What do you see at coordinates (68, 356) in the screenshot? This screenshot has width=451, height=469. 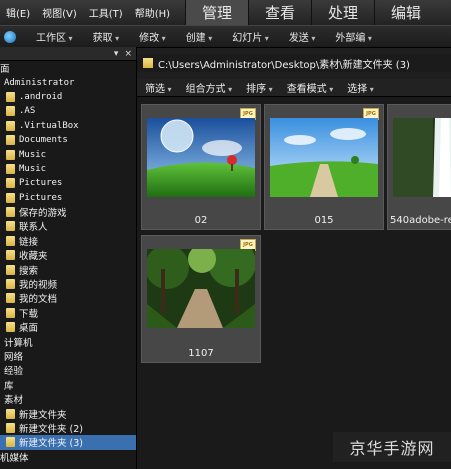 I see `tree-item: 网络` at bounding box center [68, 356].